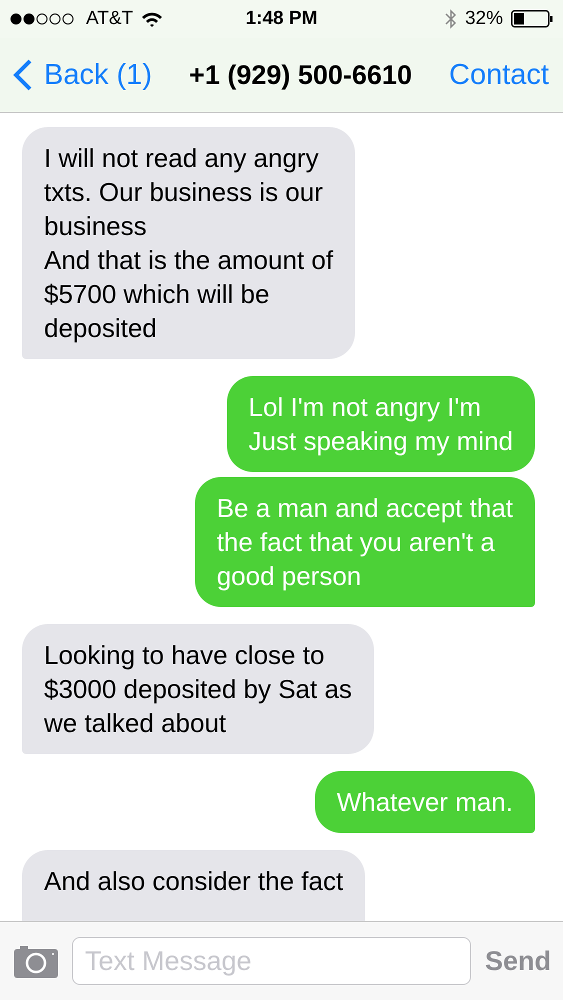  I want to click on message-bubble: Be a man and accept that the fact that you aren't a good person, so click(364, 542).